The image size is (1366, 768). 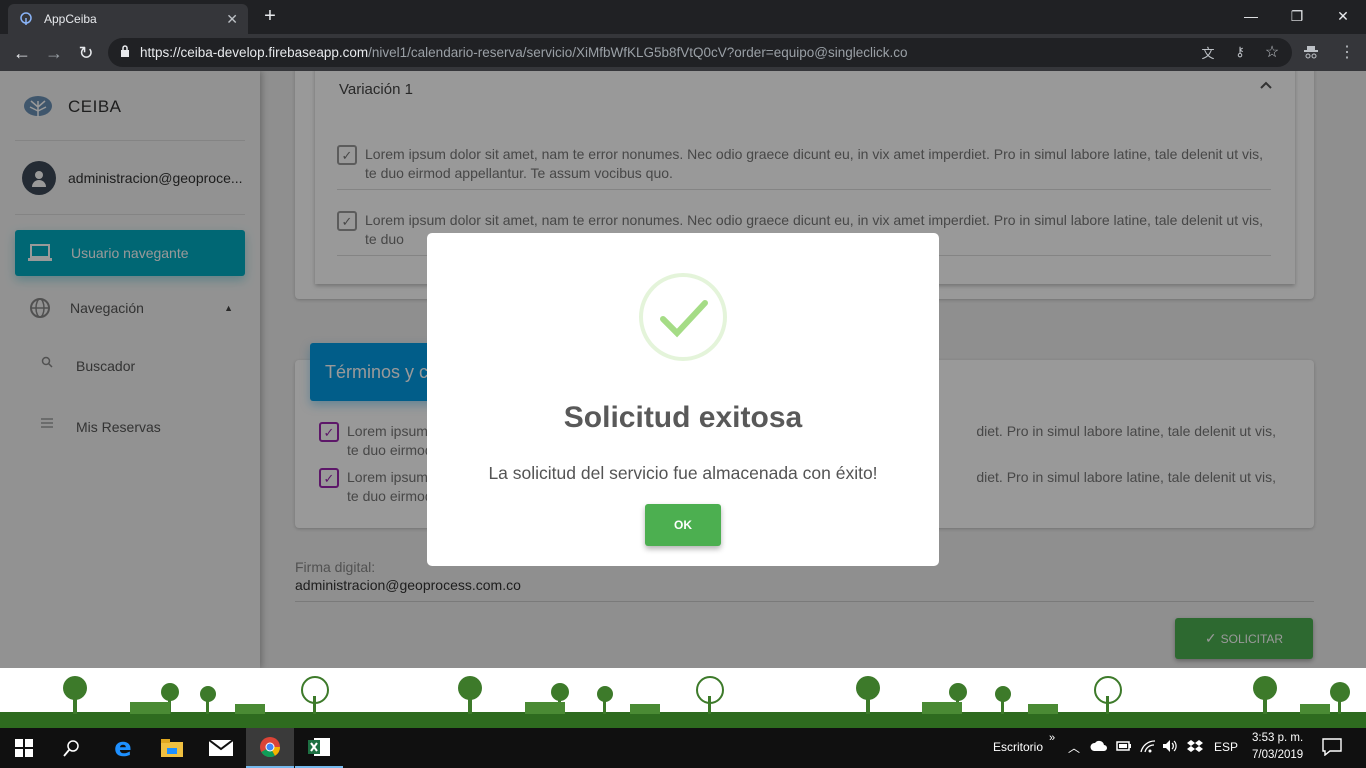 I want to click on search-icon, so click(x=72, y=748).